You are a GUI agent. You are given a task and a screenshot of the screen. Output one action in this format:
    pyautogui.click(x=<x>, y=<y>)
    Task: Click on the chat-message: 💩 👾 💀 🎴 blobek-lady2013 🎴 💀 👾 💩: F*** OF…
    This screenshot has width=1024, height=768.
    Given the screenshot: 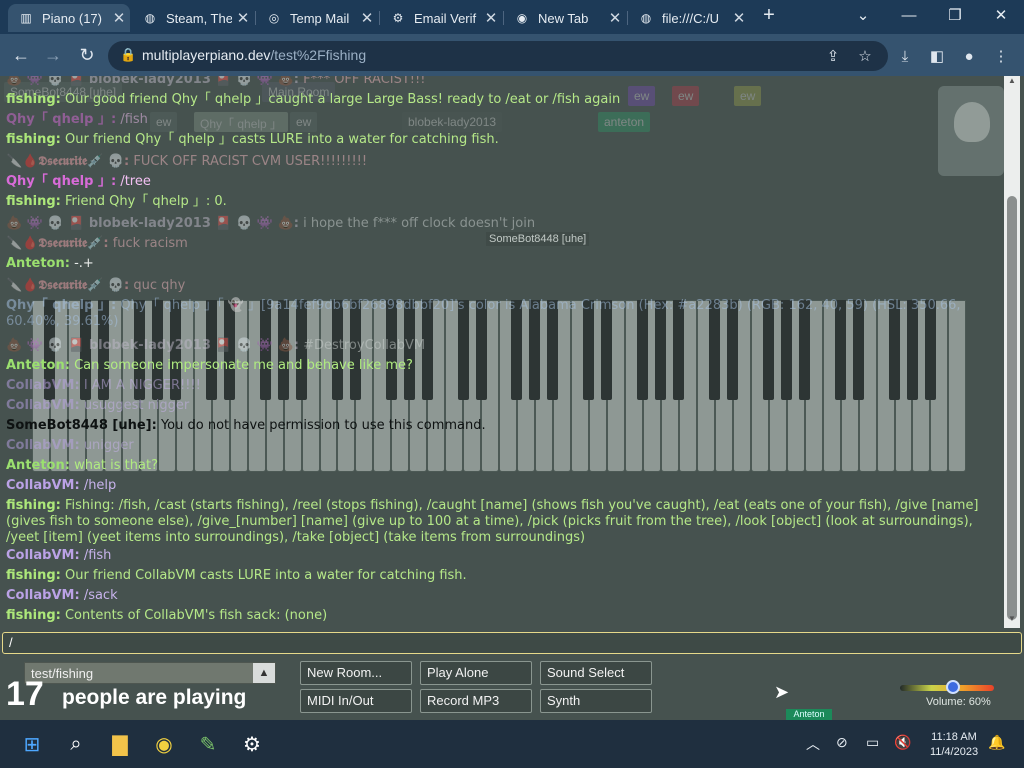 What is the action you would take?
    pyautogui.click(x=498, y=82)
    